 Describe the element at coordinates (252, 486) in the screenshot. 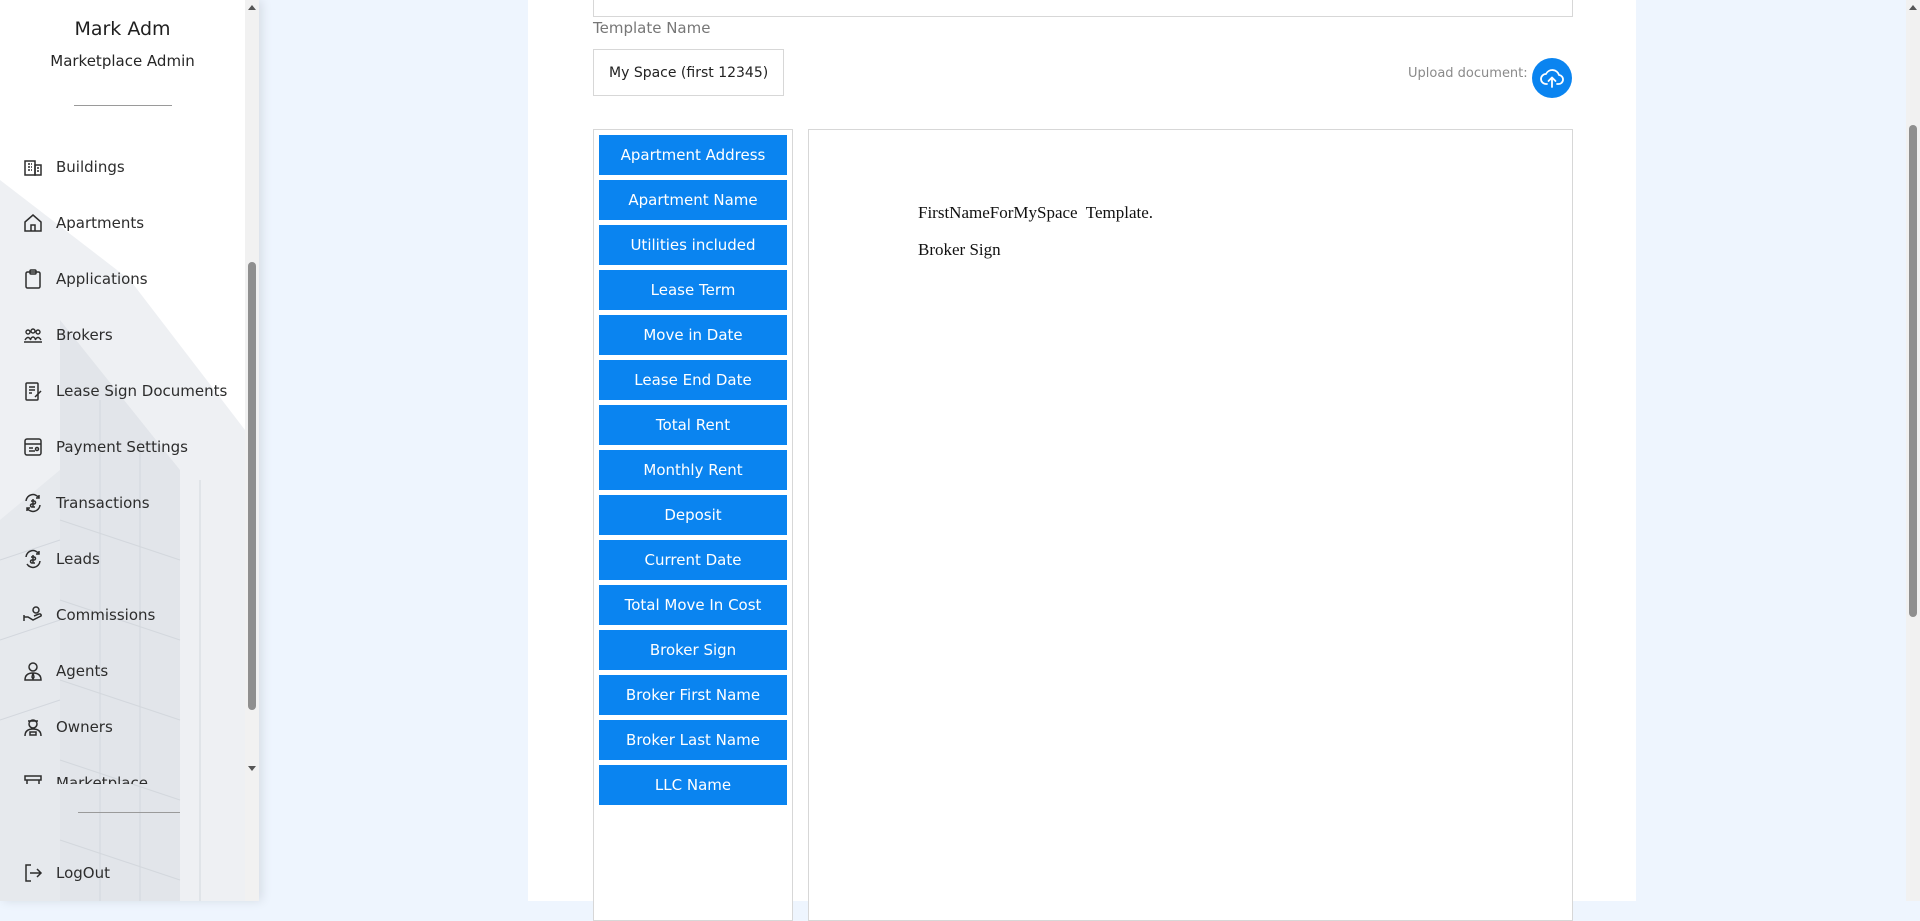

I see `sidebar-scroll-thumb` at that location.